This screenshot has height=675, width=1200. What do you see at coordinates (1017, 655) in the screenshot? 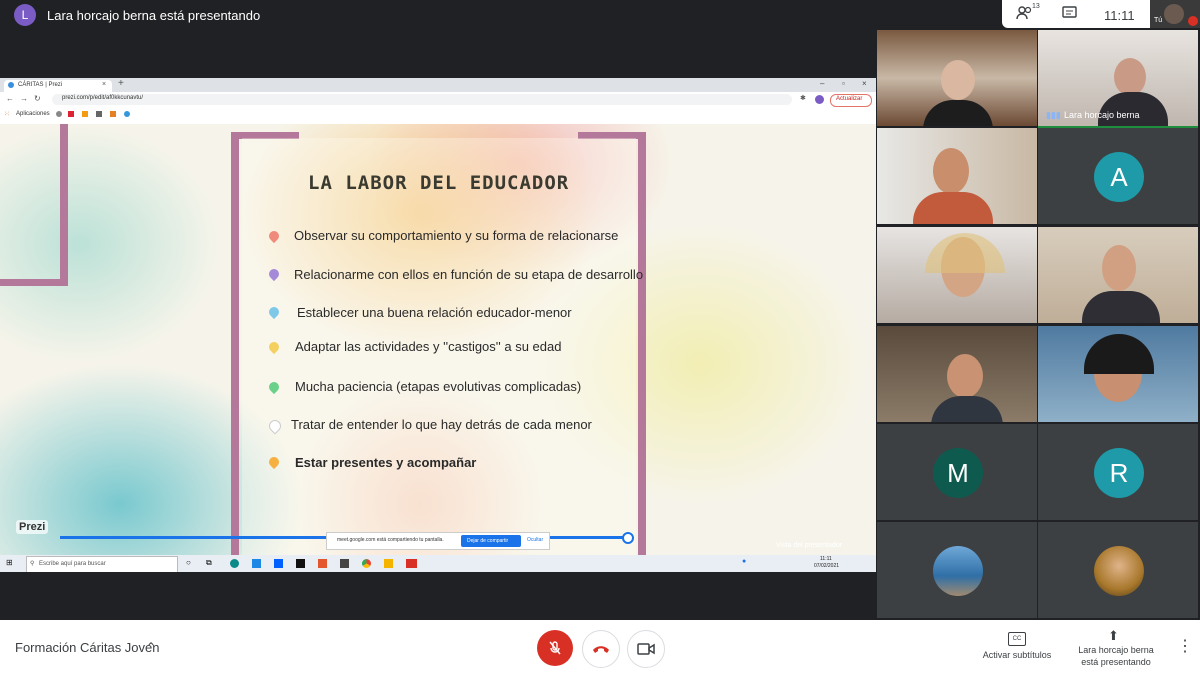
I see `captions-label: Activar subtítulos` at bounding box center [1017, 655].